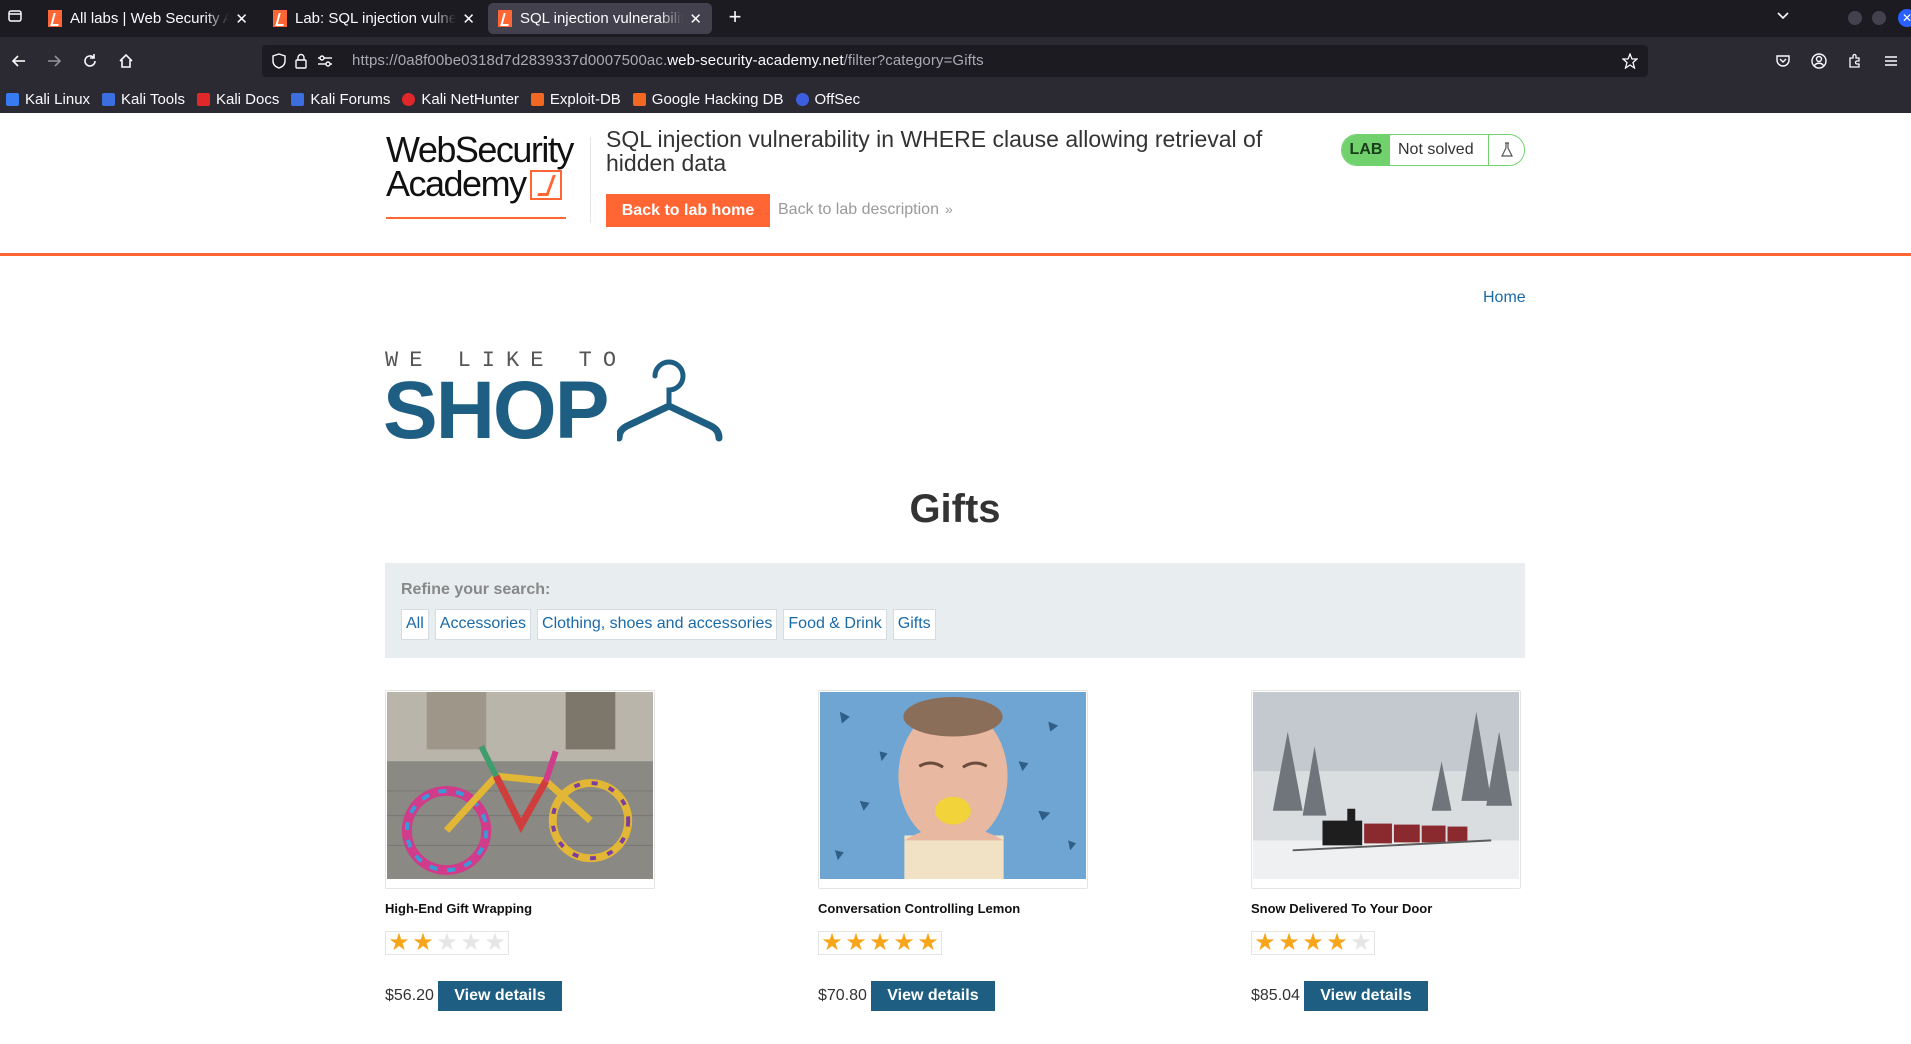 Image resolution: width=1911 pixels, height=1044 pixels. What do you see at coordinates (496, 410) in the screenshot?
I see `logo-shop-word: SHOP` at bounding box center [496, 410].